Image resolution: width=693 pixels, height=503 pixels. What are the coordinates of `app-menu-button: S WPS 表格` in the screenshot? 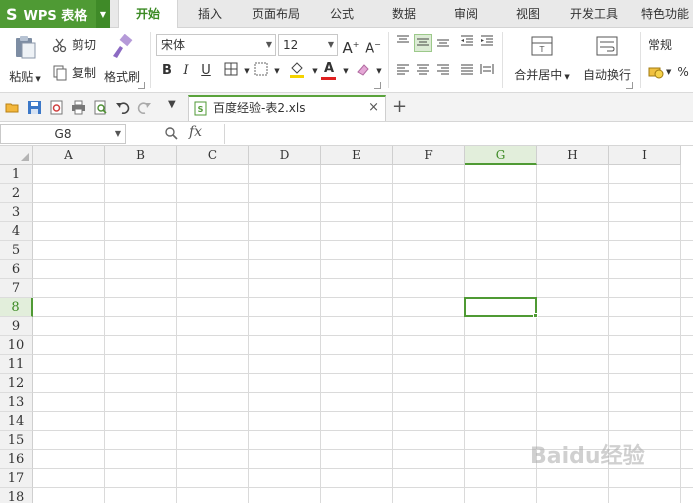 It's located at (48, 14).